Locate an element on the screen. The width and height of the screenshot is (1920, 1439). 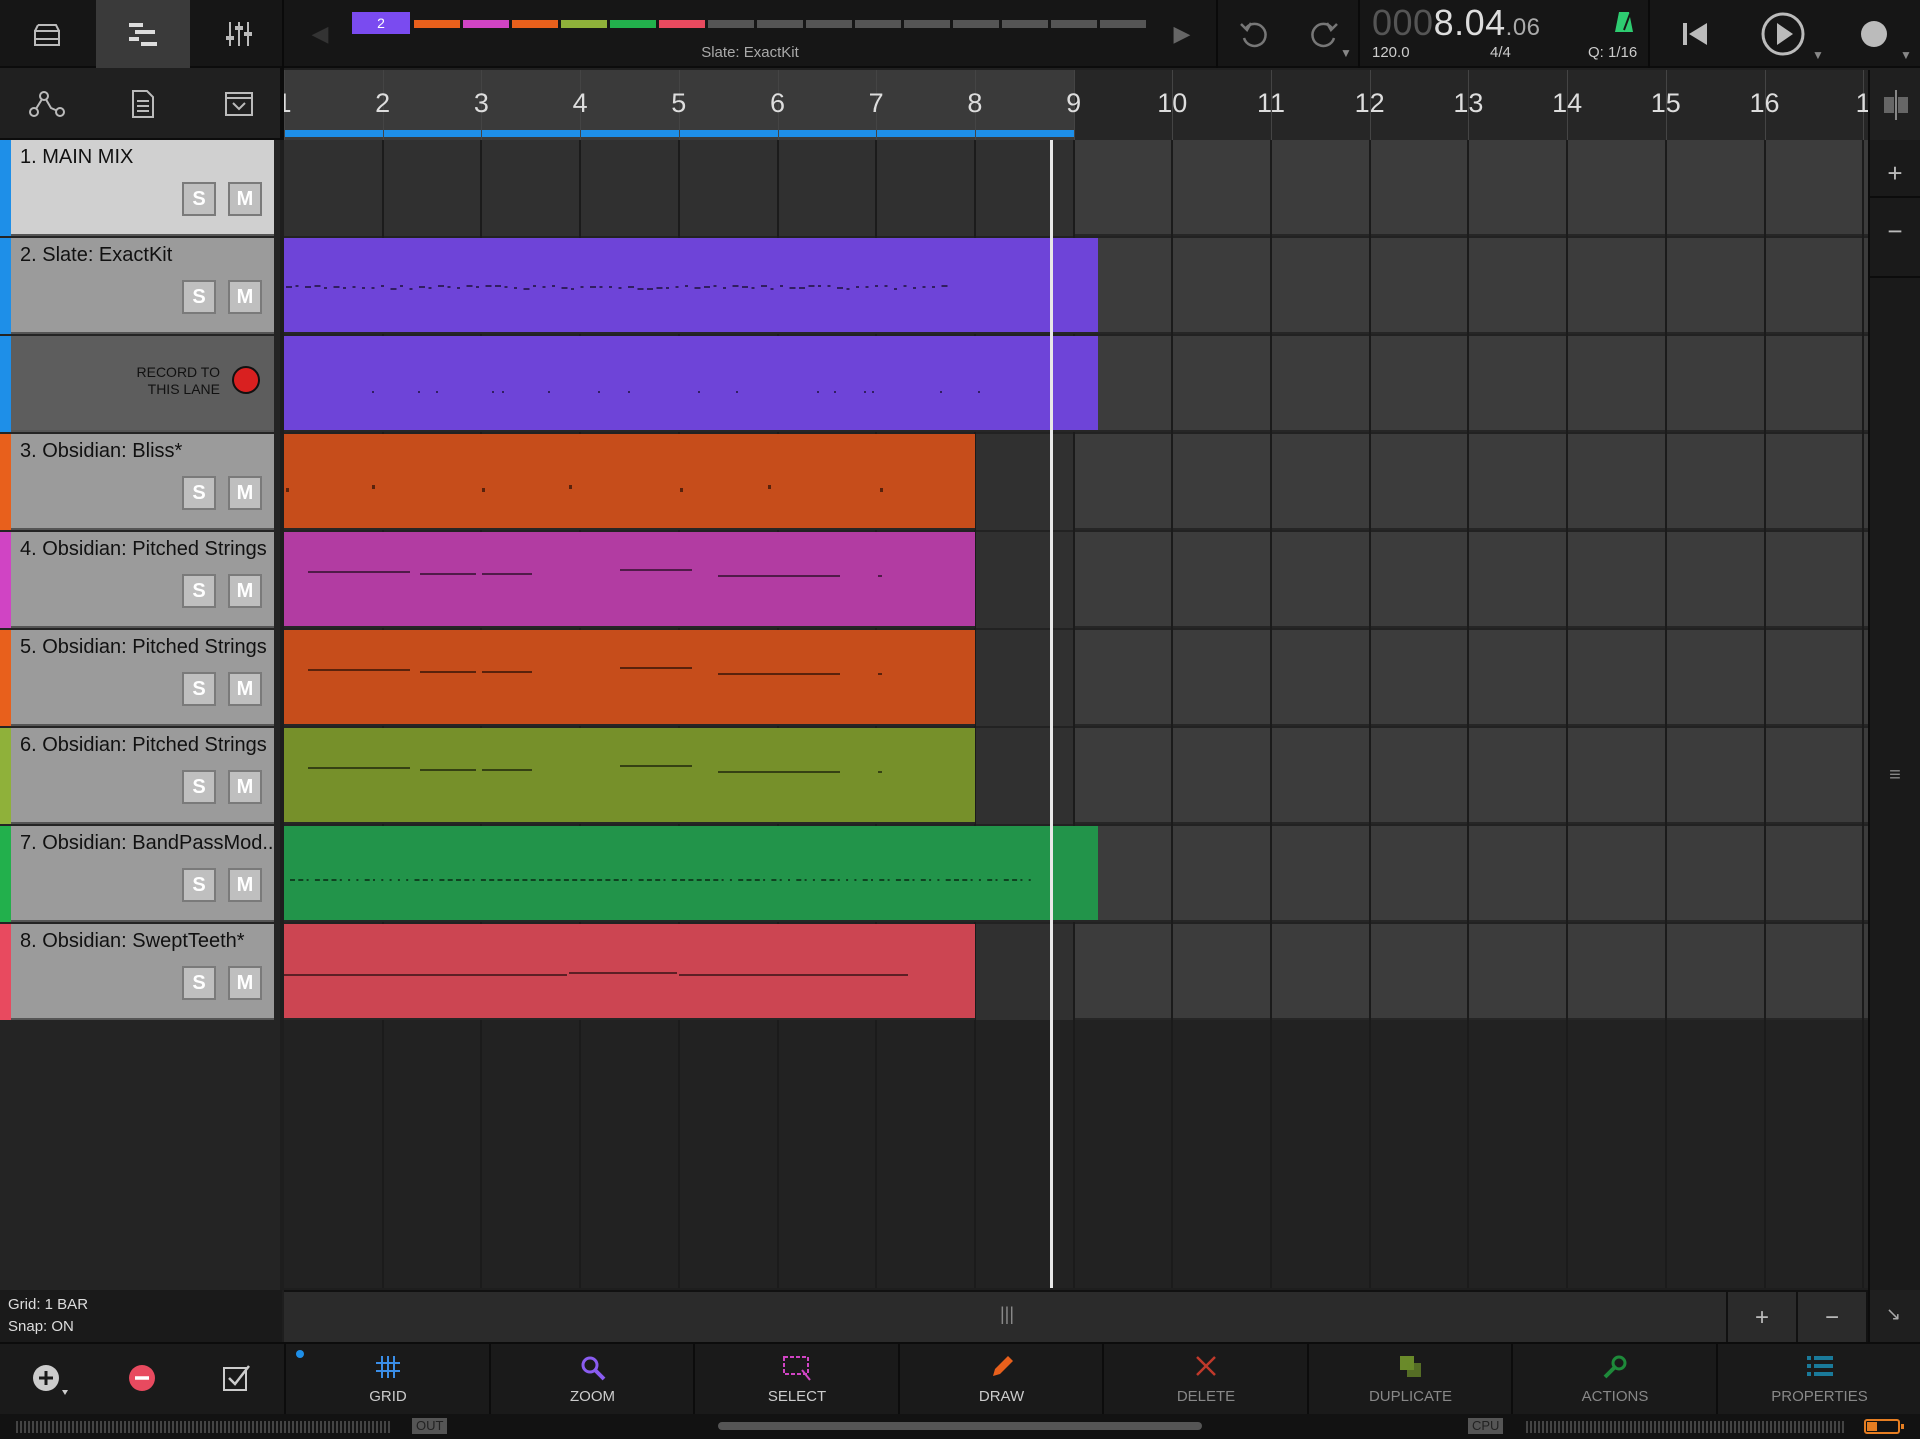
record-to-lane-button is located at coordinates (246, 380).